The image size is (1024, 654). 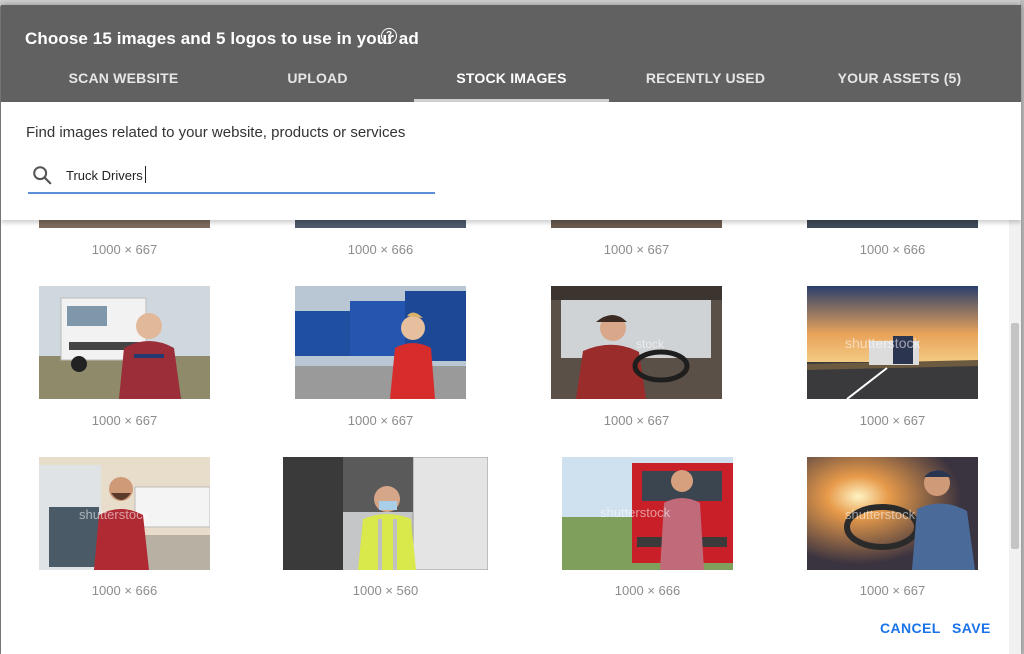 What do you see at coordinates (124, 342) in the screenshot?
I see `image-thumb-driver-white-truck` at bounding box center [124, 342].